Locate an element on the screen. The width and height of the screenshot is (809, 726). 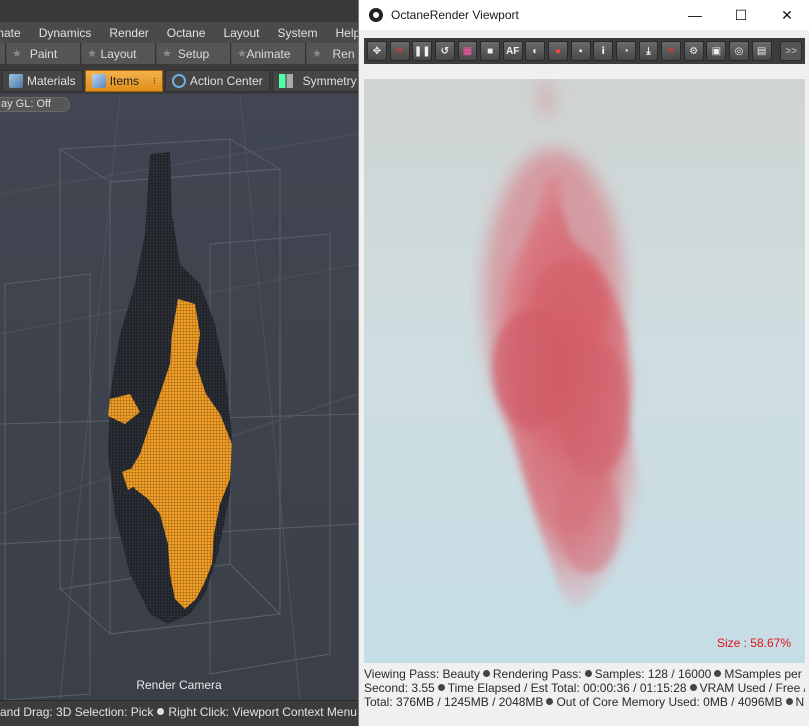
layout-tab-animate: ★ Animate is located at coordinates (269, 53).